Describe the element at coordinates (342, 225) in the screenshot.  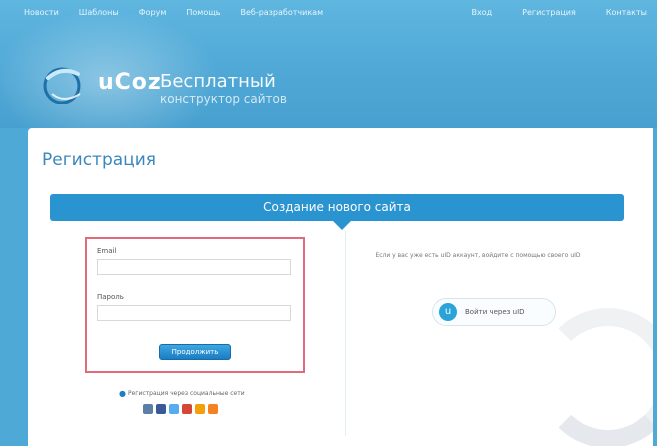
I see `banner-pointer` at that location.